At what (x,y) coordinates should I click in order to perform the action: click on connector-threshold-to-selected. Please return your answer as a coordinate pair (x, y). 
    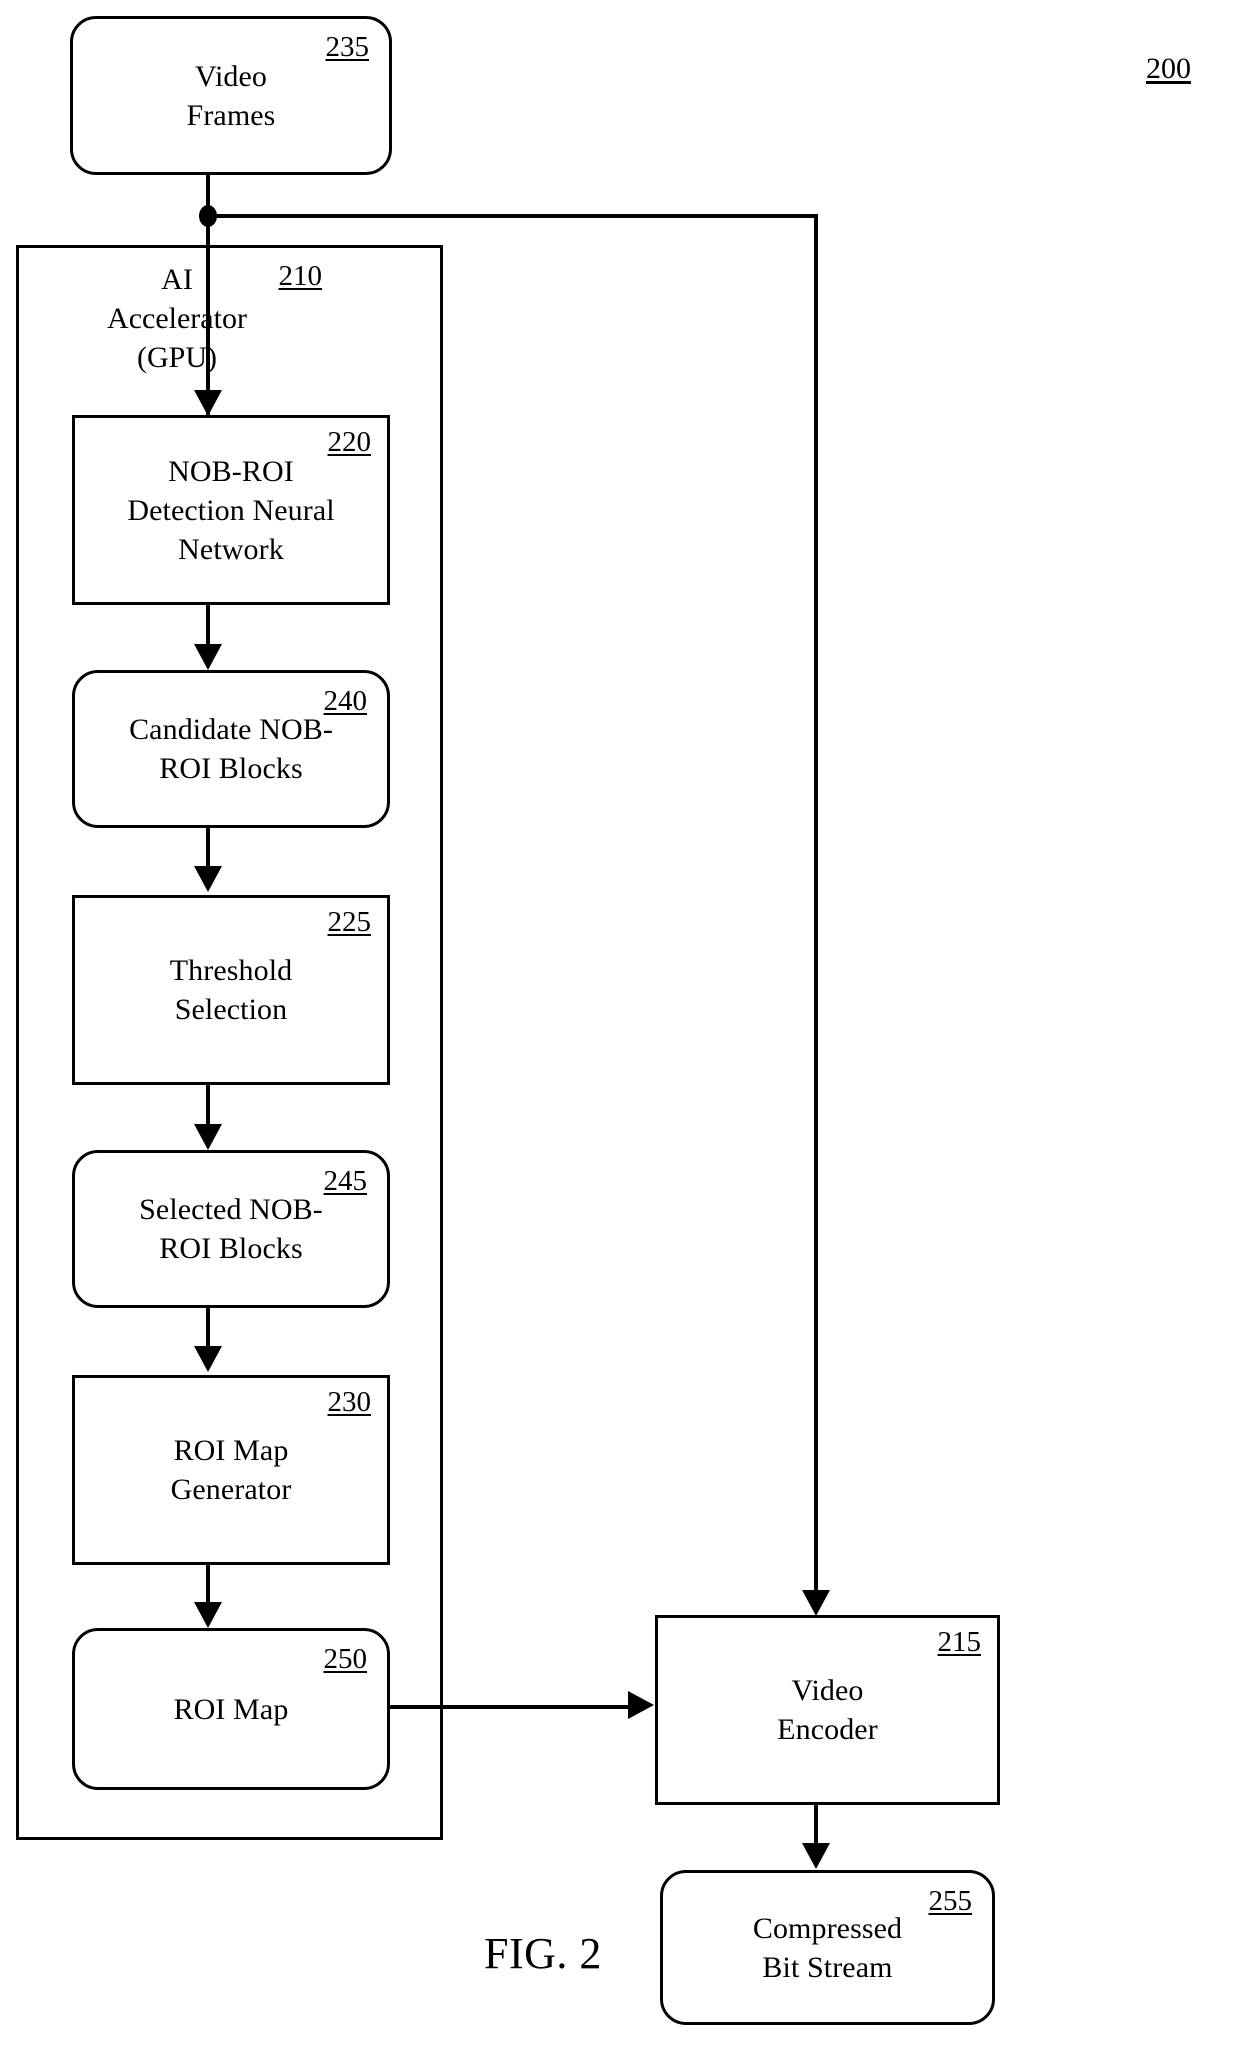
    Looking at the image, I should click on (208, 1106).